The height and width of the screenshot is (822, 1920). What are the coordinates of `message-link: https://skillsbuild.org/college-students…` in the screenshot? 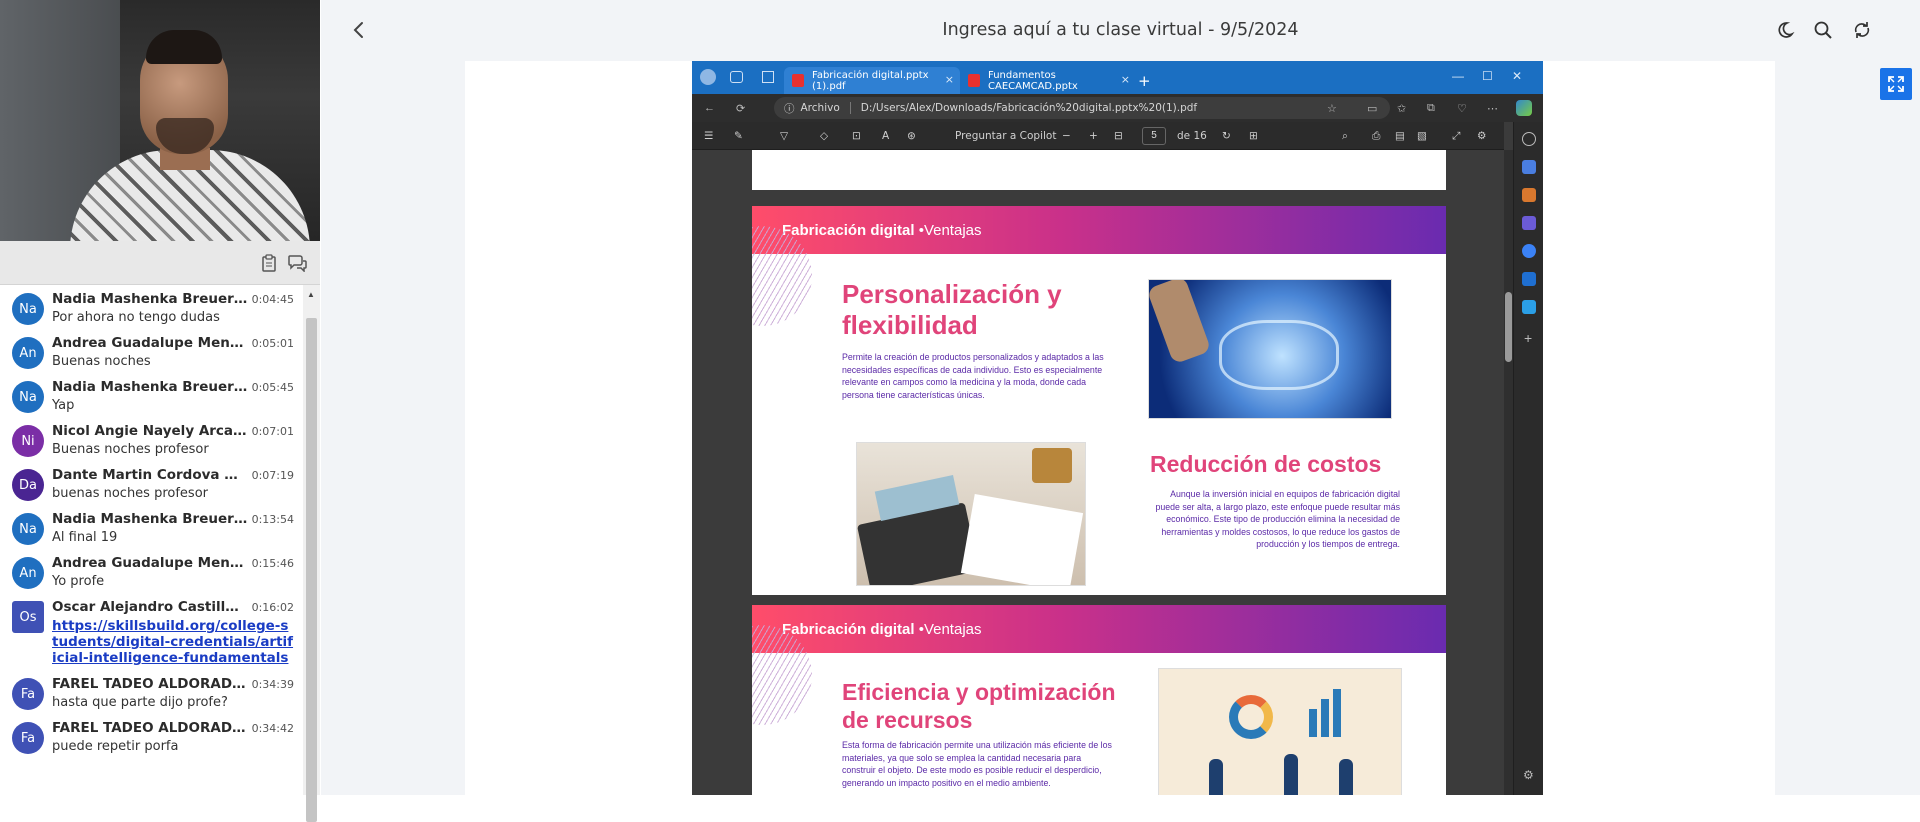 It's located at (173, 642).